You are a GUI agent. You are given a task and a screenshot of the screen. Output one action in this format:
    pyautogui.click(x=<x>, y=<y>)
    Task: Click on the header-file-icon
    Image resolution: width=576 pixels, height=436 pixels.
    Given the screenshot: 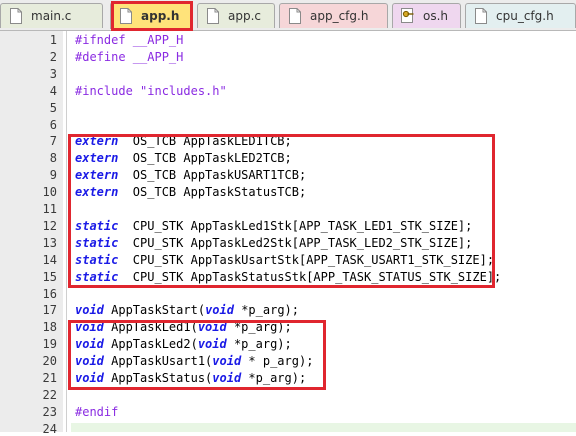 What is the action you would take?
    pyautogui.click(x=407, y=15)
    